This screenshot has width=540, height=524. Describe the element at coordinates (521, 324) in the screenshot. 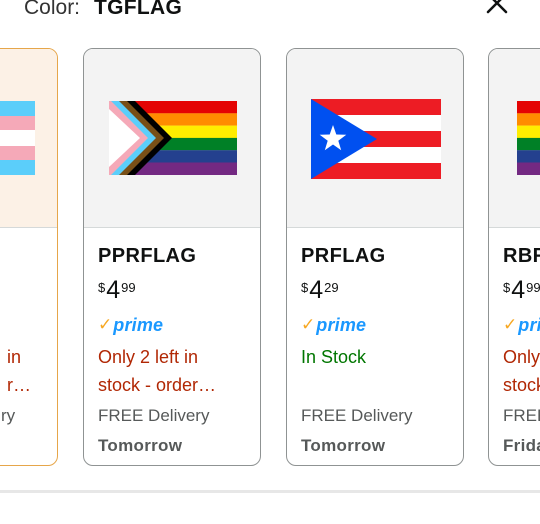

I see `prime-badge: ✓ pri` at that location.